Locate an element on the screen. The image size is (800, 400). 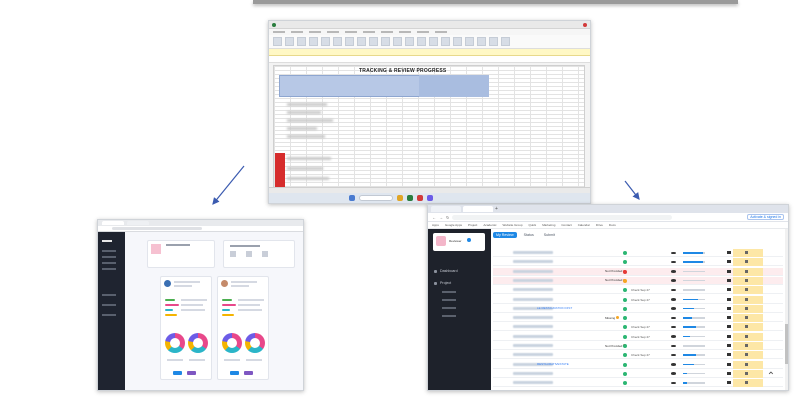
review-tabs: My Review Status Submit is located at coordinates (525, 235).